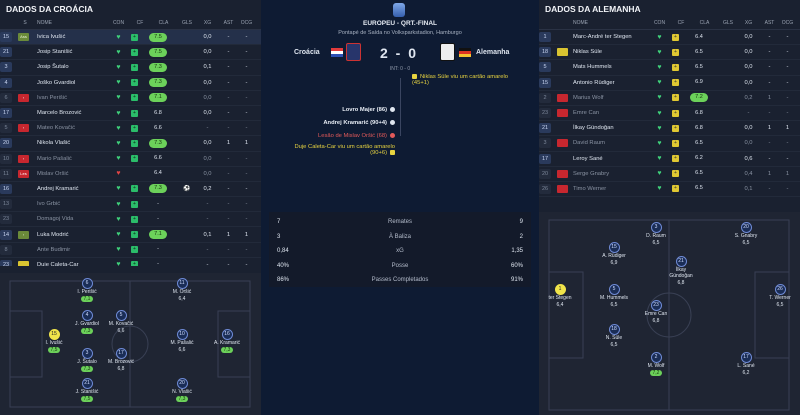  What do you see at coordinates (130, 159) in the screenshot?
I see `player-row: 10 ‹ Mario Pašalić ♥ +6.6 0,0 - -` at bounding box center [130, 159].